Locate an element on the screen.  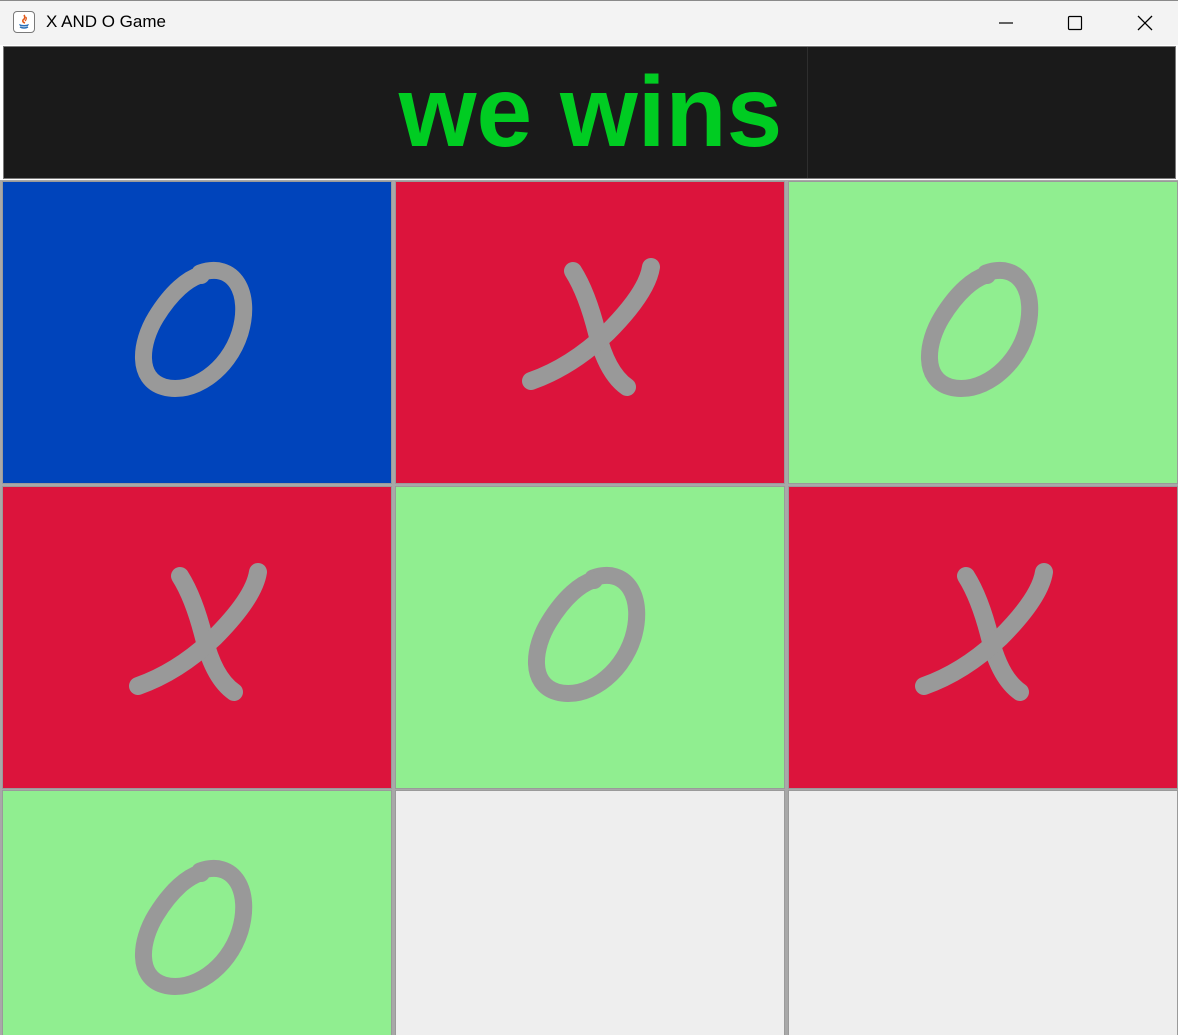
close-icon is located at coordinates (1145, 23).